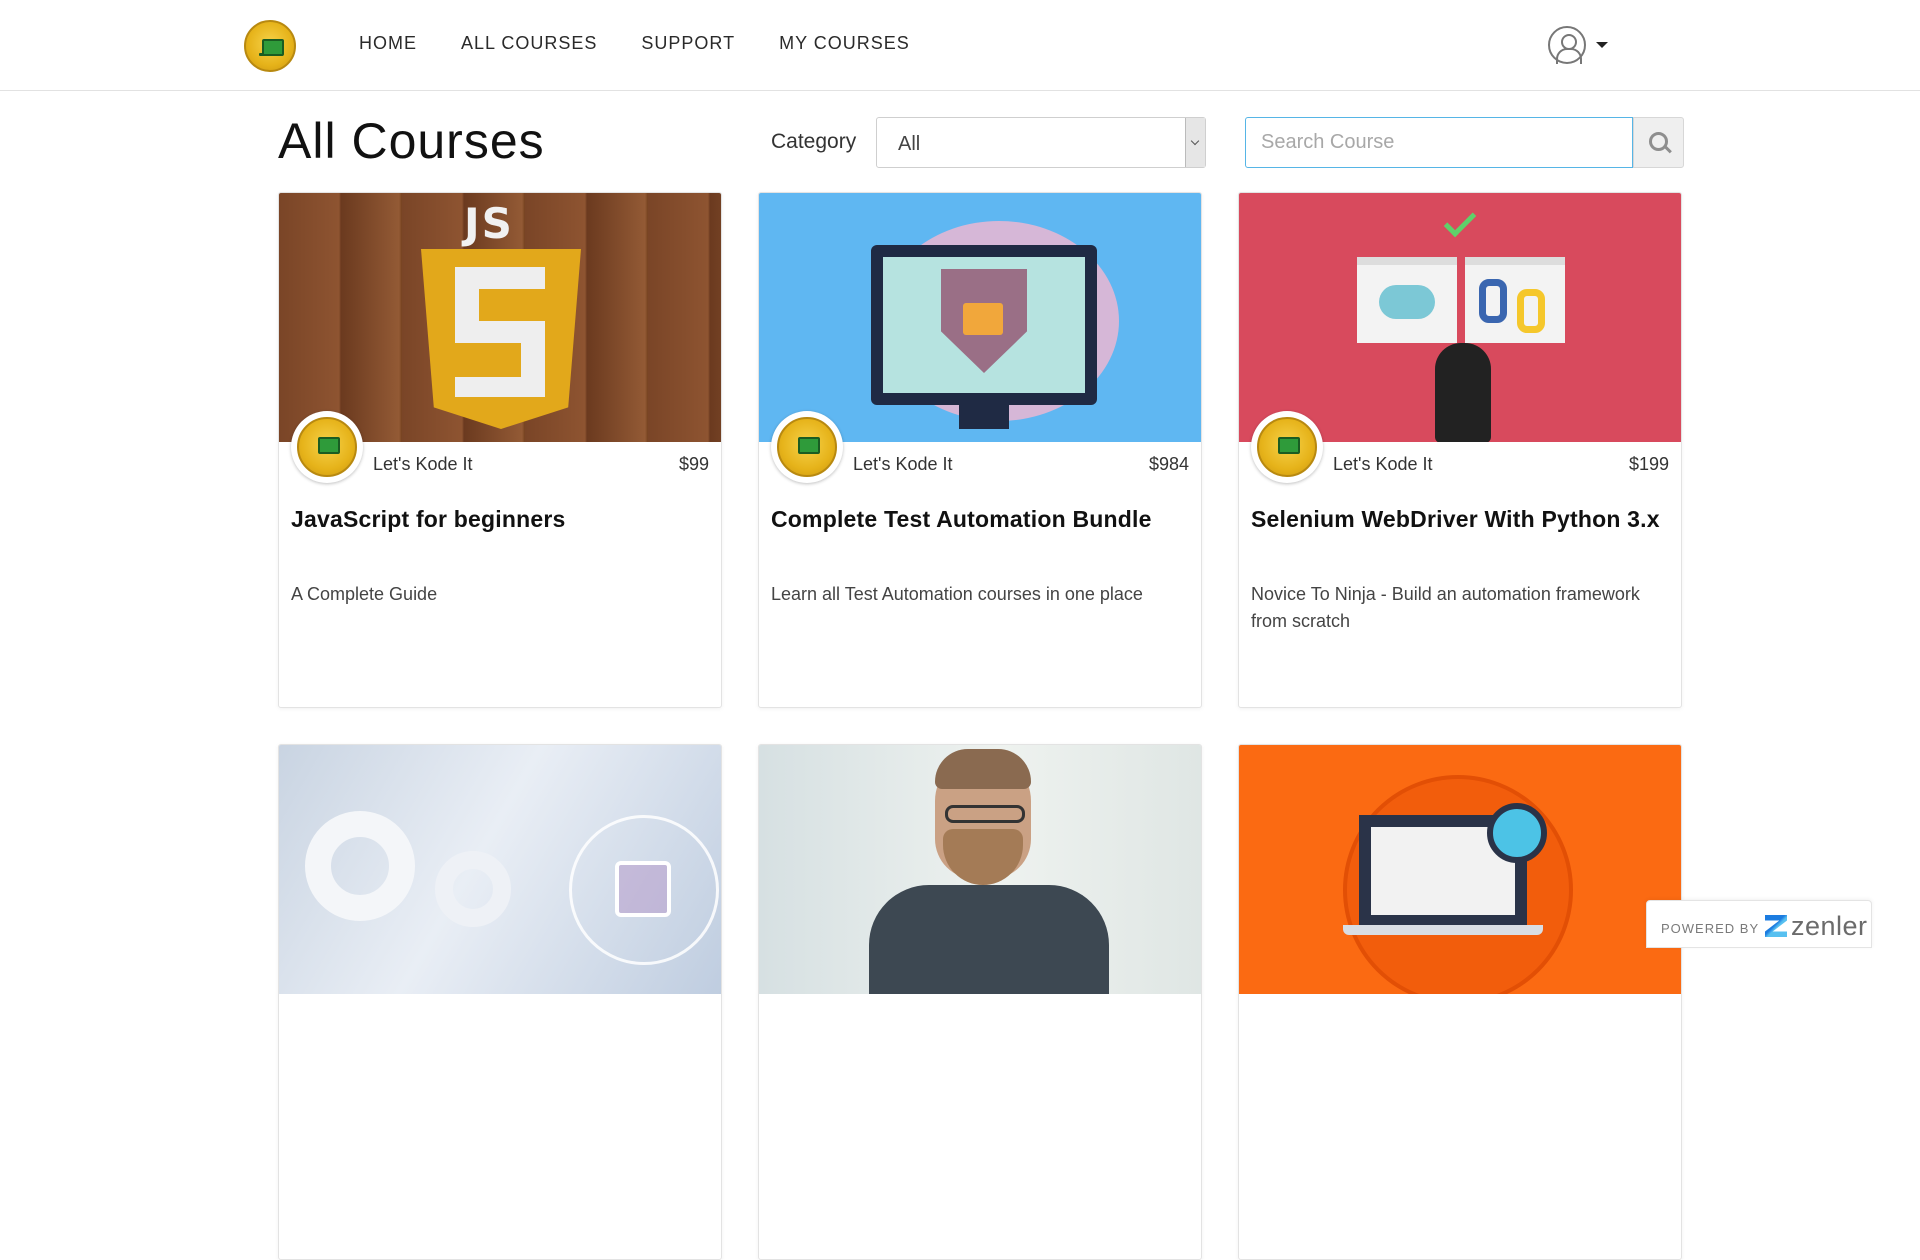  I want to click on course-title: JavaScript for beginners, so click(501, 519).